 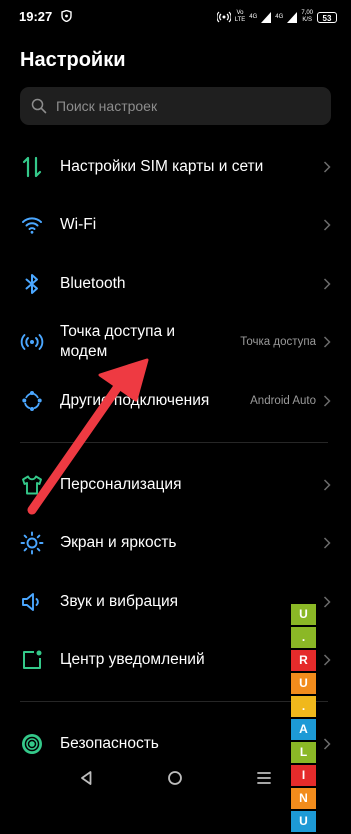 I want to click on settings-item-sim: Настройки SIM карты и сети, so click(x=175, y=167).